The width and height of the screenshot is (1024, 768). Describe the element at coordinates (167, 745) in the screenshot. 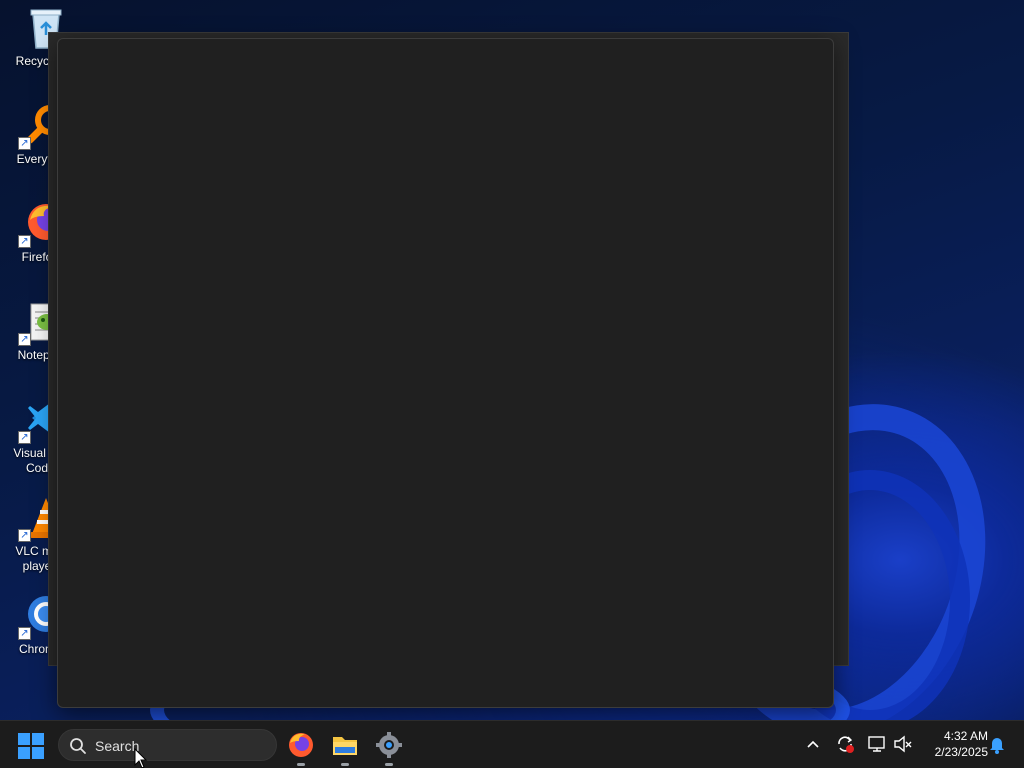

I see `taskbar-search-box: Search` at that location.